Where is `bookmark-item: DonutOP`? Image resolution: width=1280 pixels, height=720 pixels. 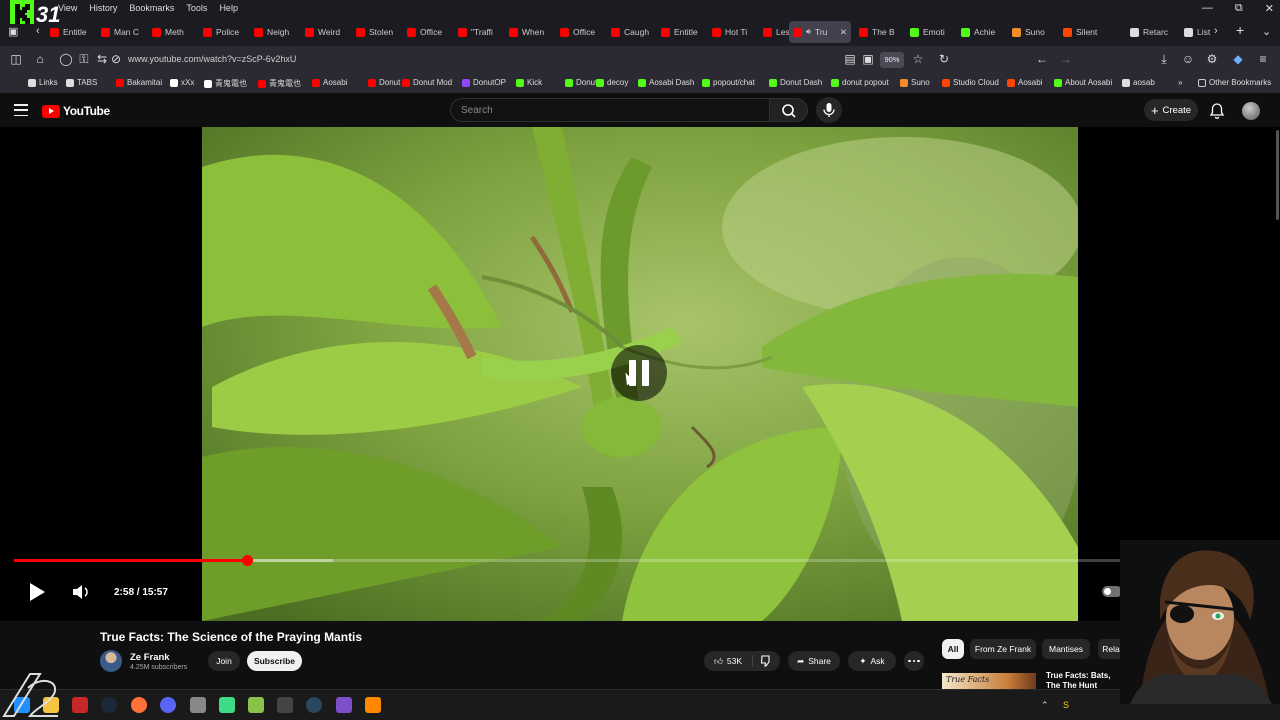
bookmark-item: DonutOP is located at coordinates (484, 82).